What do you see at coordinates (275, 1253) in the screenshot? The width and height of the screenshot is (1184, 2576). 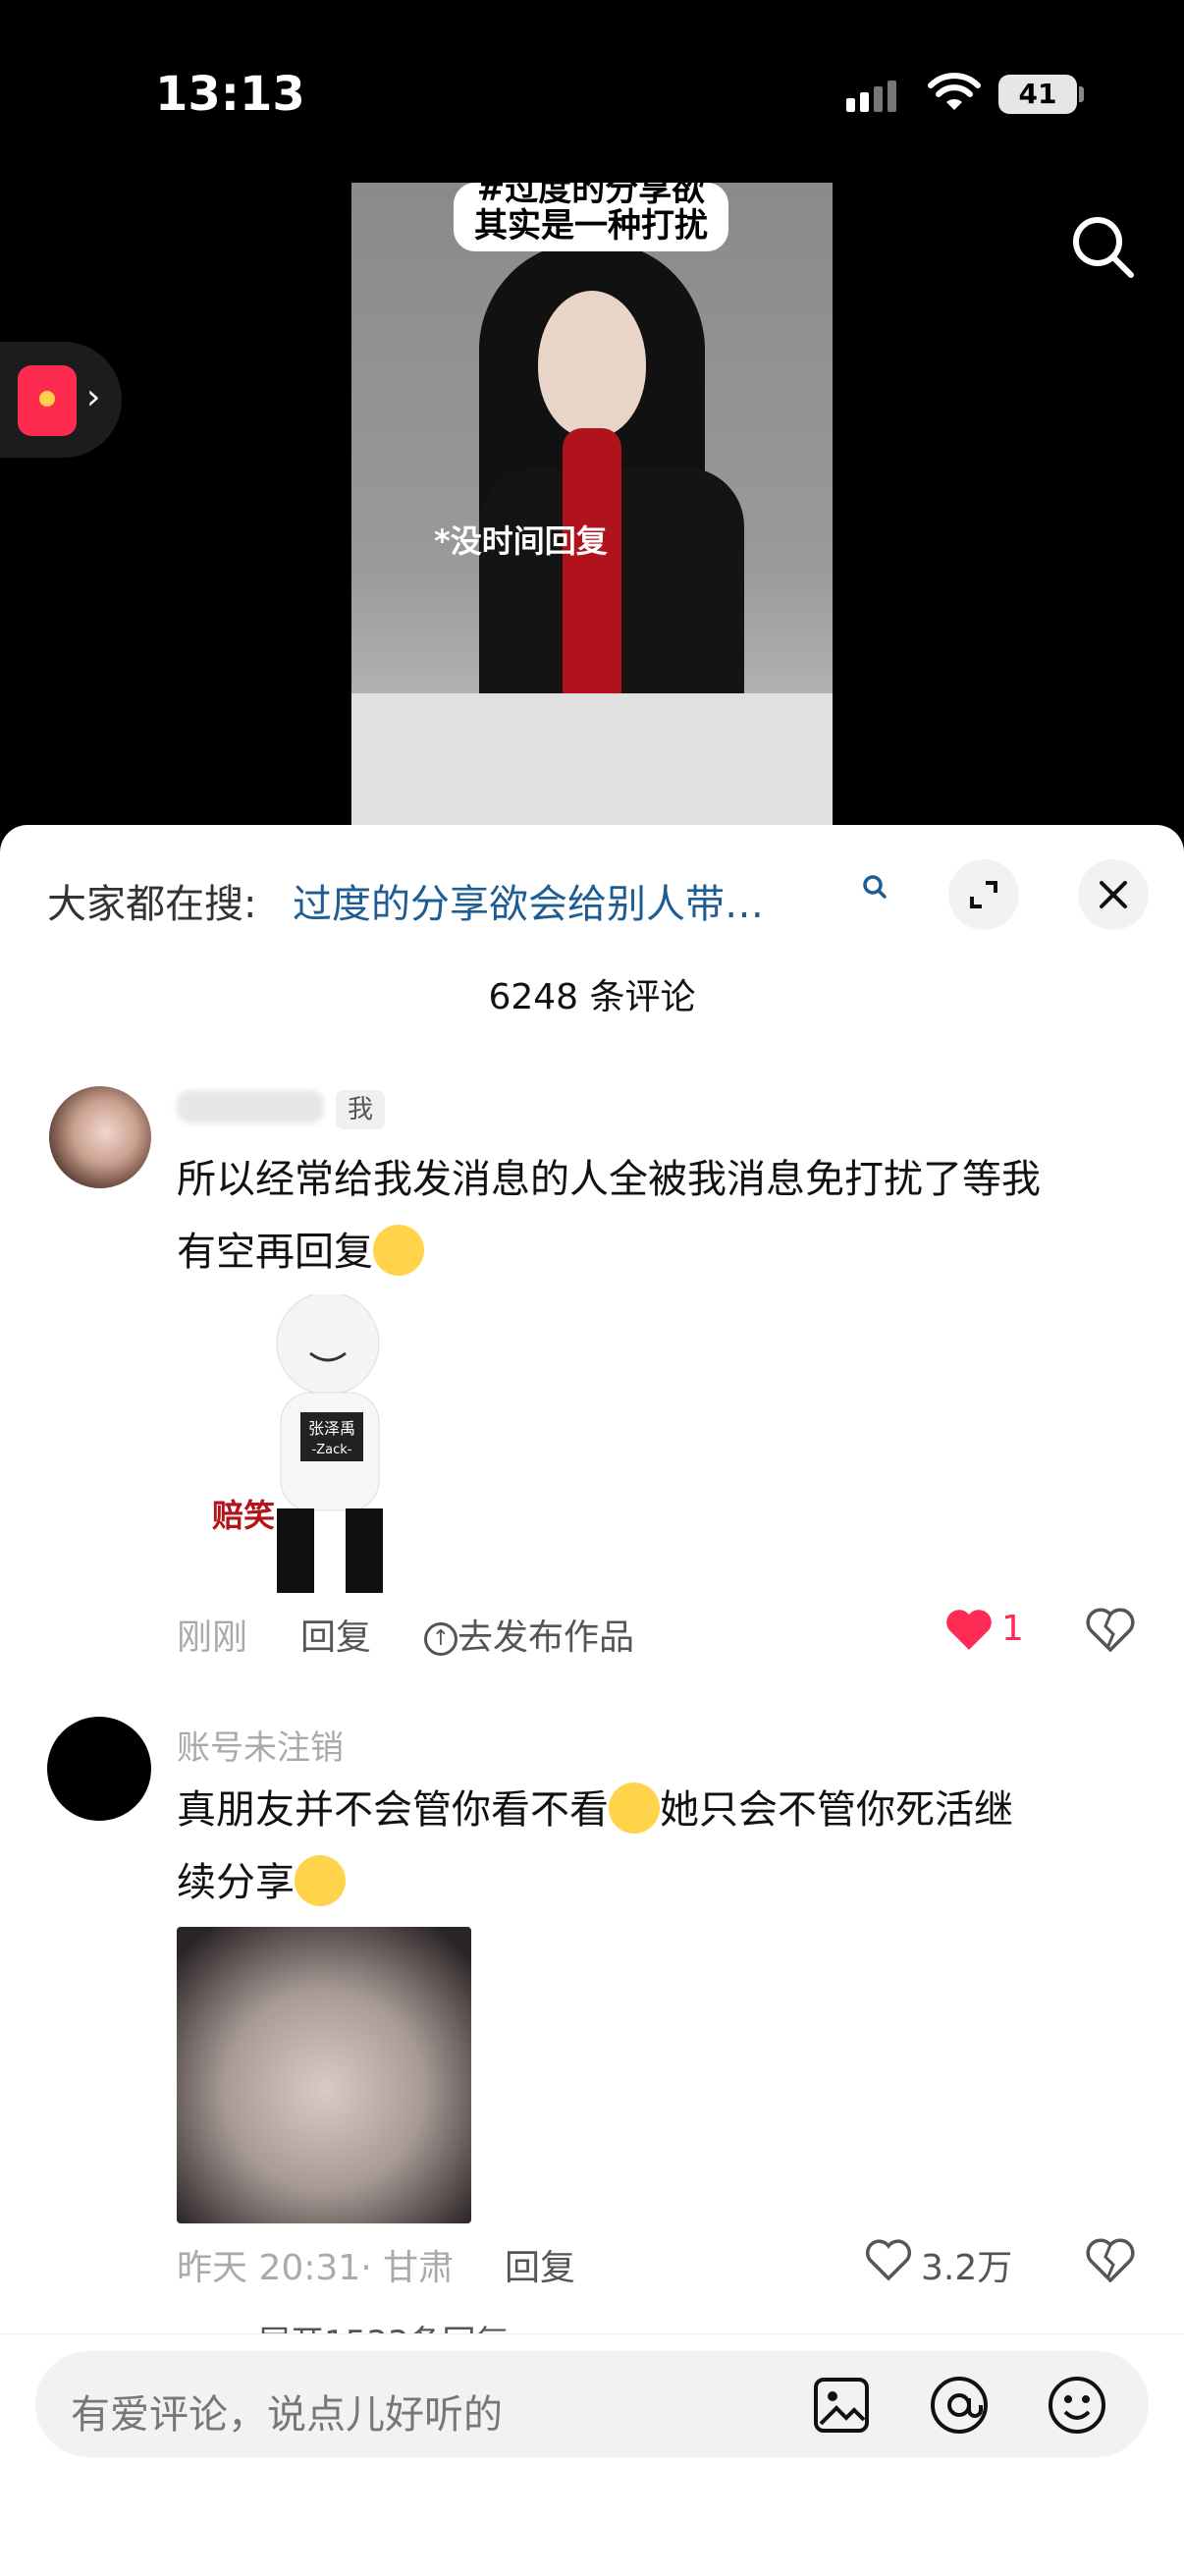 I see `comment-text-line2: 有空再回复` at bounding box center [275, 1253].